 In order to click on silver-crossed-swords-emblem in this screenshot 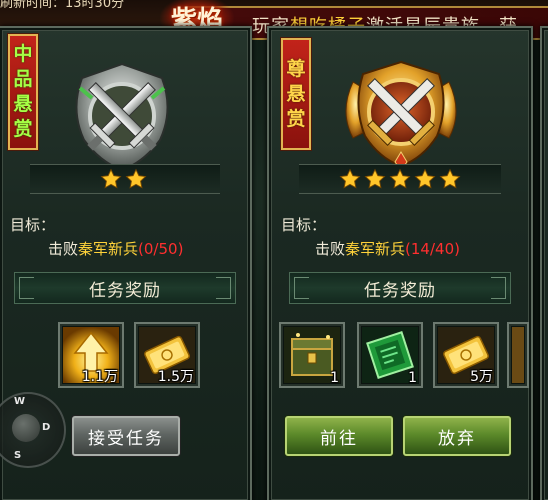, I will do `click(122, 117)`.